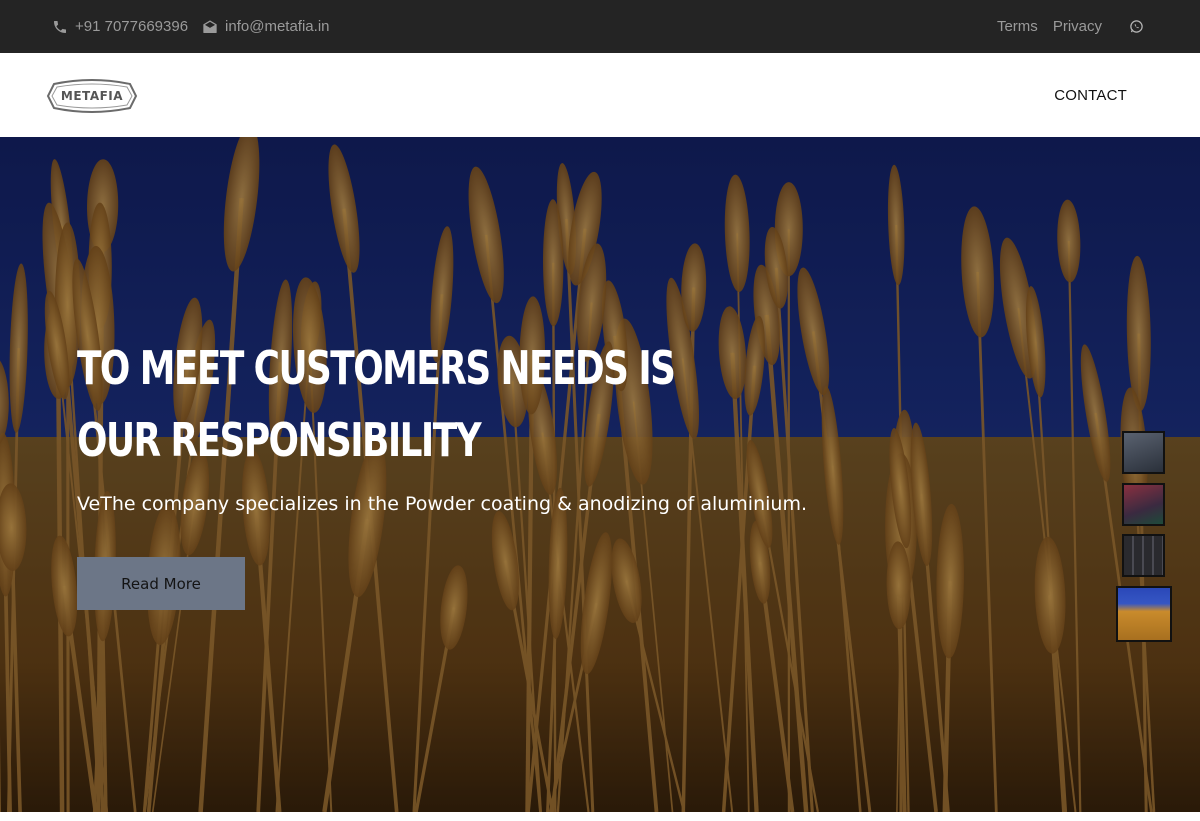 This screenshot has height=821, width=1200. Describe the element at coordinates (277, 26) in the screenshot. I see `email-address: info@metafia.in` at that location.